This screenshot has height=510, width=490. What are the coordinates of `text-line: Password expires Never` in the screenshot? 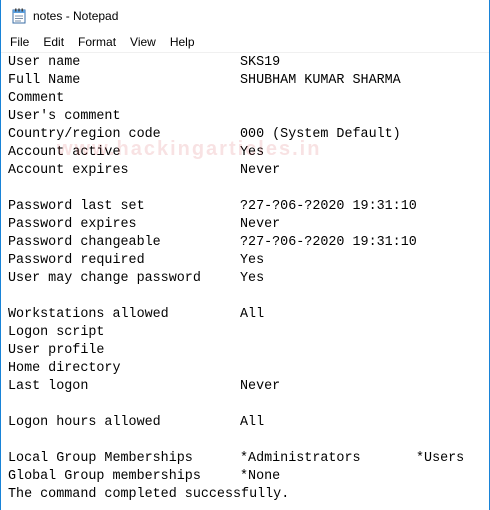 It's located at (248, 225).